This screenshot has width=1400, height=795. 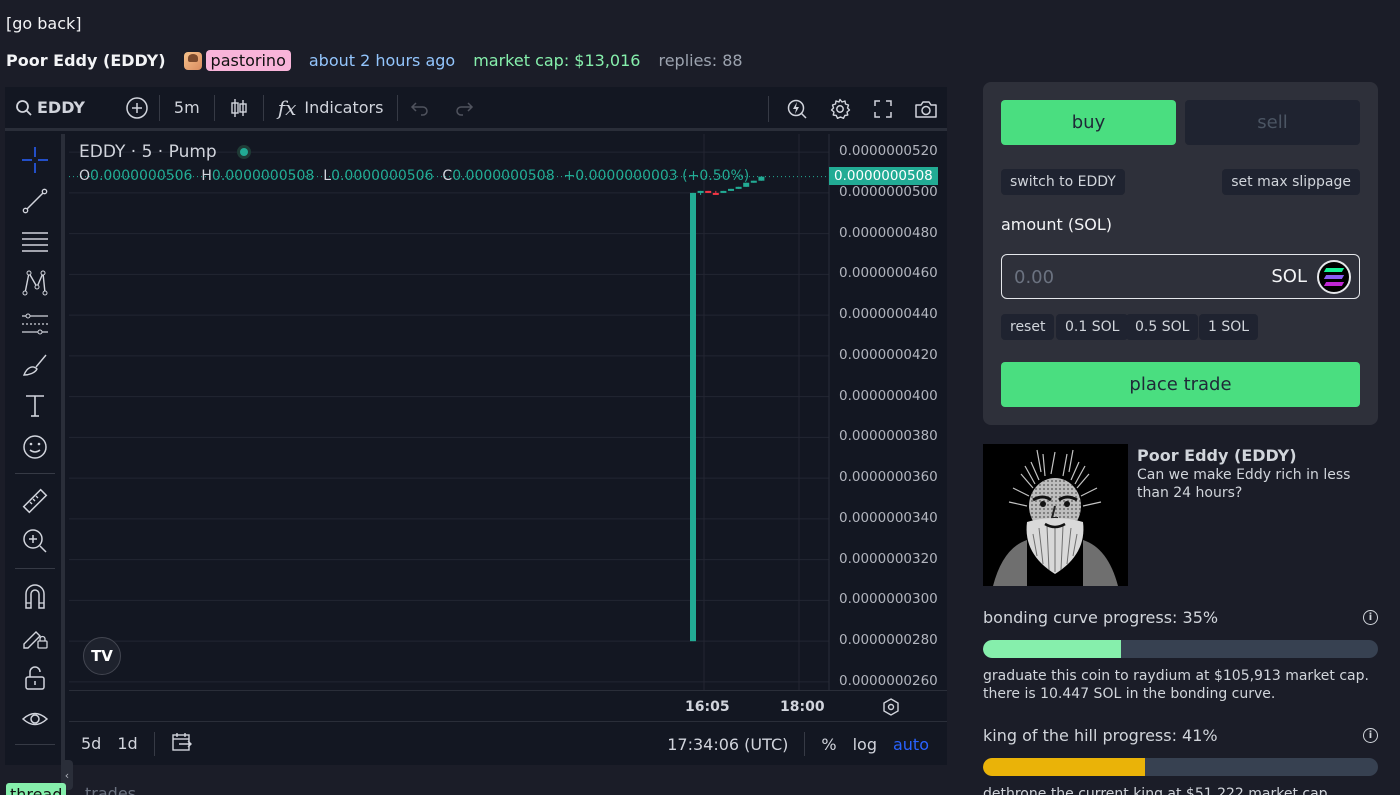 I want to click on redo-icon, so click(x=465, y=108).